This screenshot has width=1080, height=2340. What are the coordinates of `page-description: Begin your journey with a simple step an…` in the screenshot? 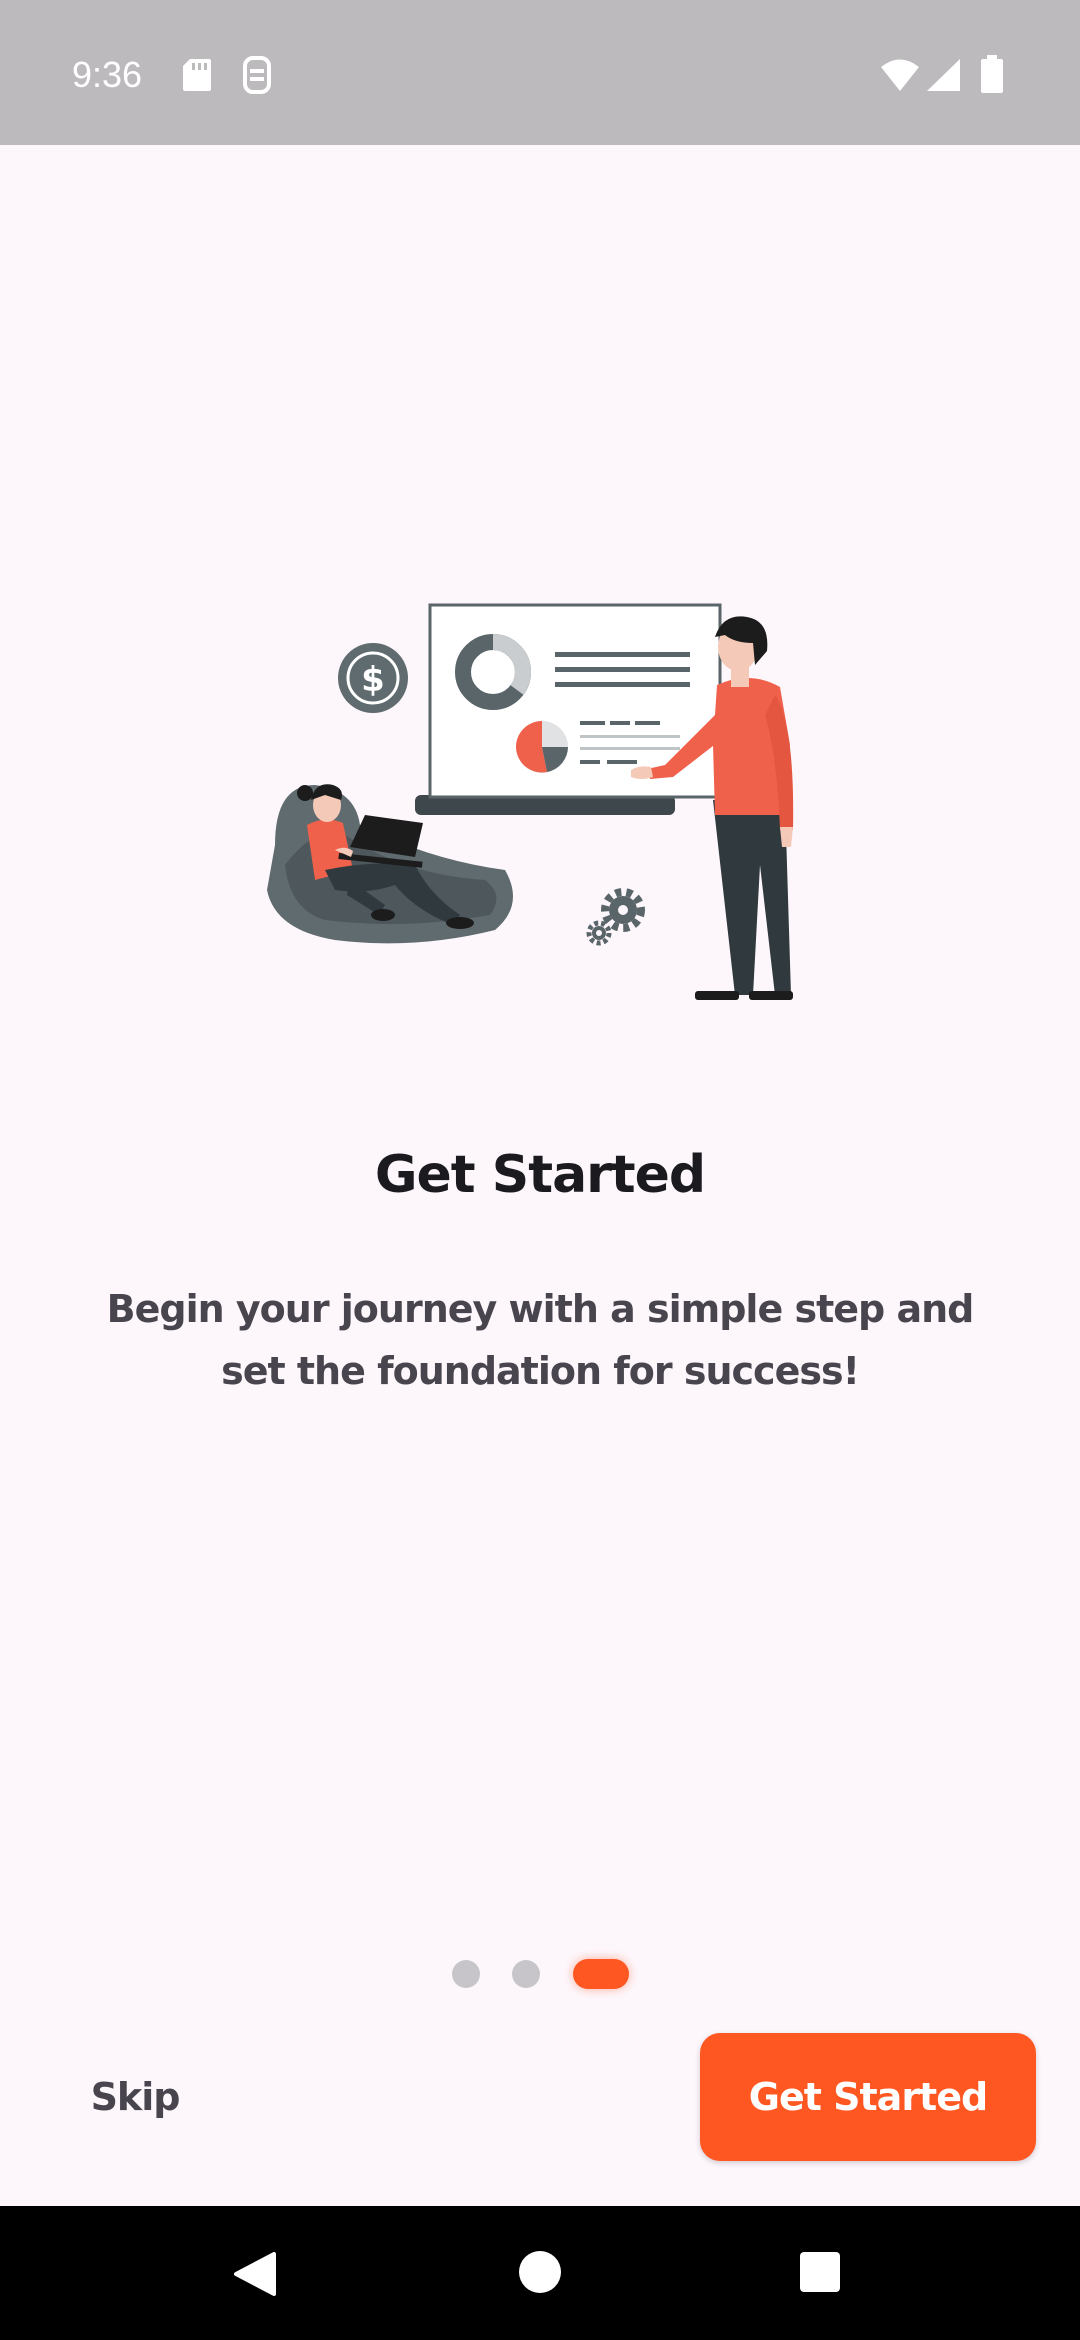 It's located at (540, 1340).